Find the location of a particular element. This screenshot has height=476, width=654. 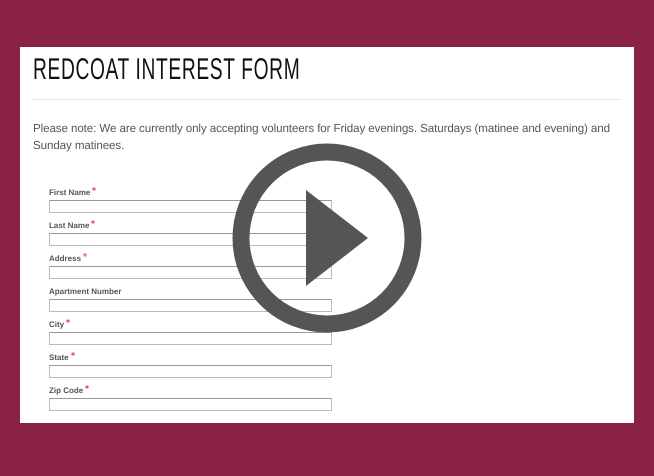

note-text: Please note: We are currently only accepting volunteers for Friday evenings. Saturdays (matinee and evening) and Sunday matinees. is located at coordinates (322, 137).